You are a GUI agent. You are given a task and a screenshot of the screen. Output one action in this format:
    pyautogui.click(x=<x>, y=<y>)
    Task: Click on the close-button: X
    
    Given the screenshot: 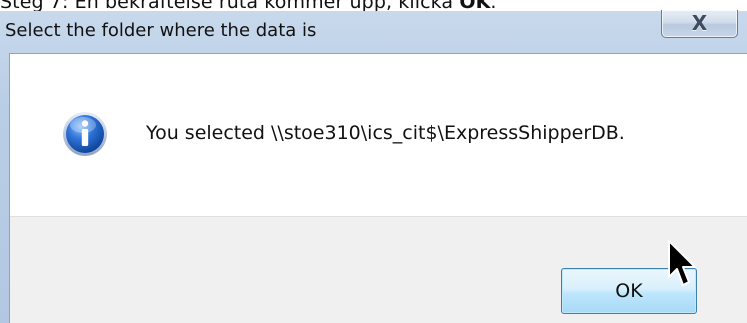 What is the action you would take?
    pyautogui.click(x=699, y=24)
    